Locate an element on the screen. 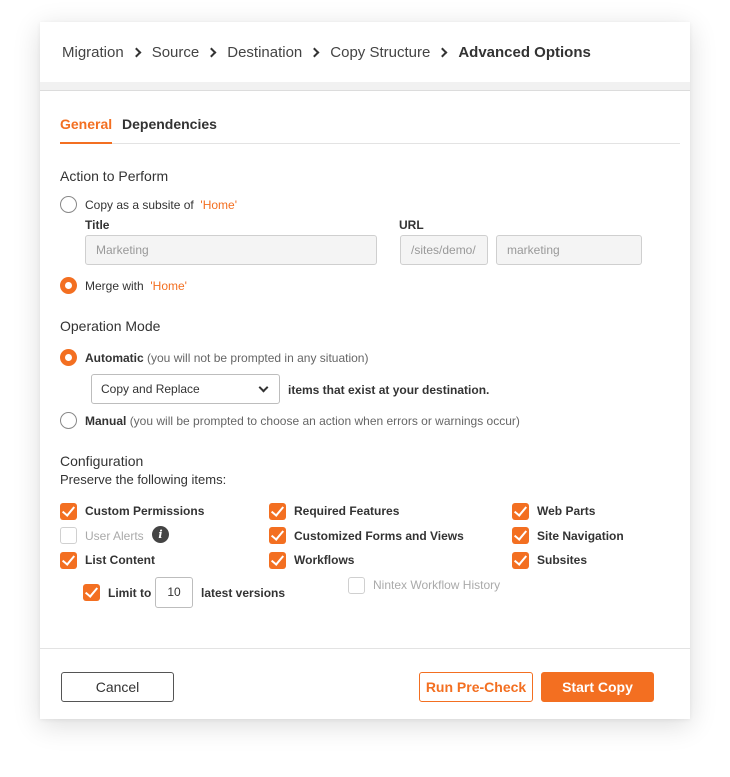 The width and height of the screenshot is (730, 777). workflows-label: Workflows is located at coordinates (324, 560).